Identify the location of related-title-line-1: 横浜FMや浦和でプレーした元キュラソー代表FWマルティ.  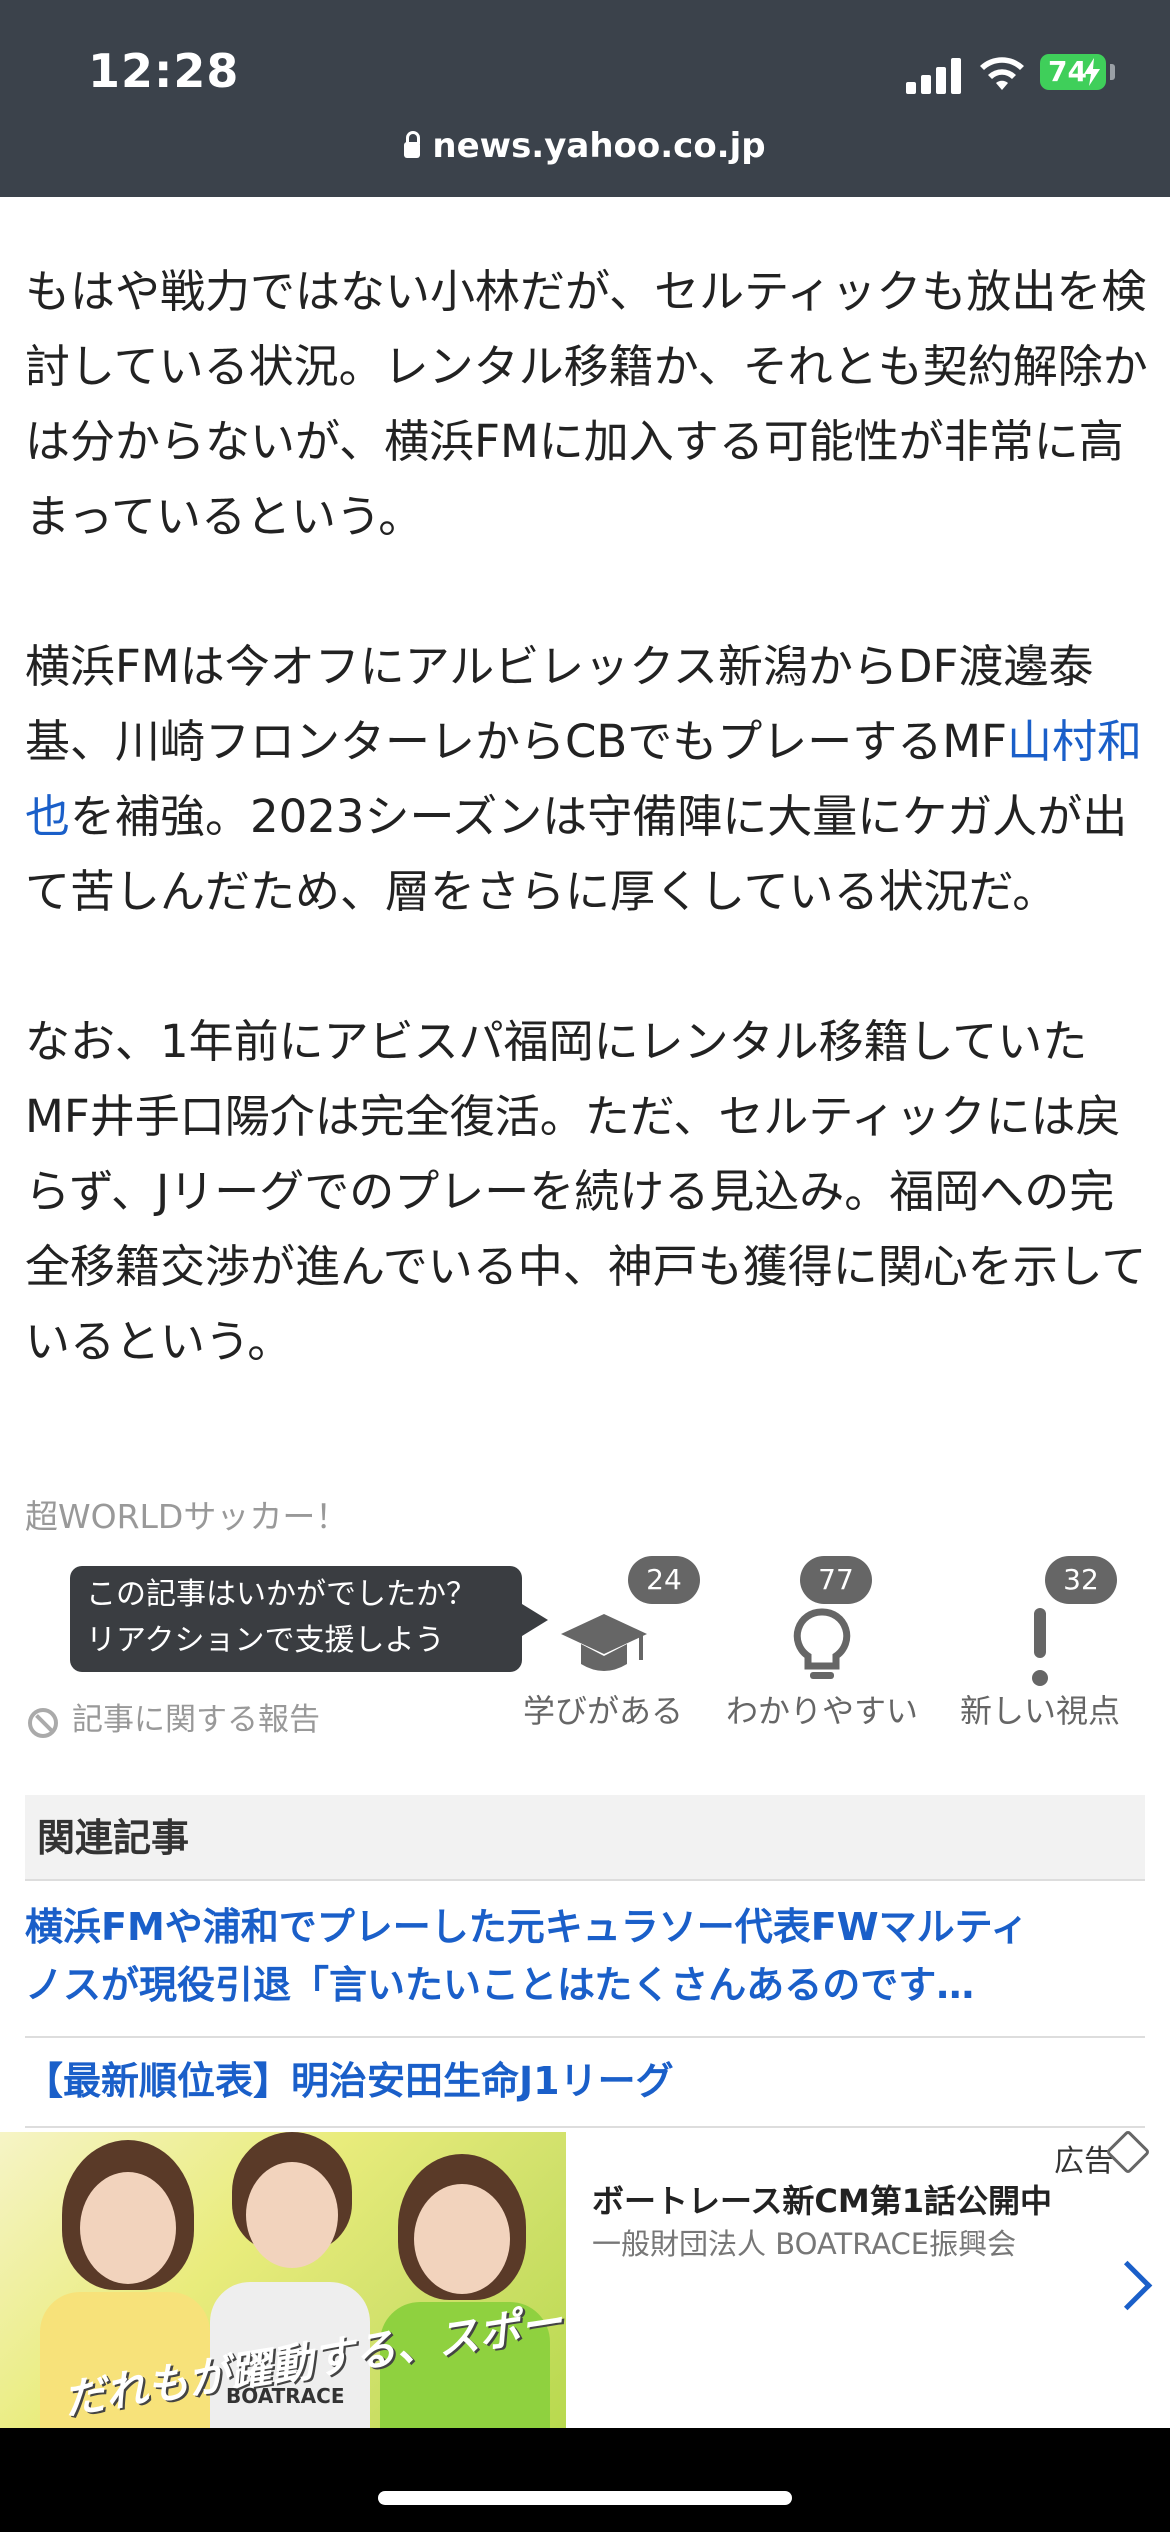
(527, 1927).